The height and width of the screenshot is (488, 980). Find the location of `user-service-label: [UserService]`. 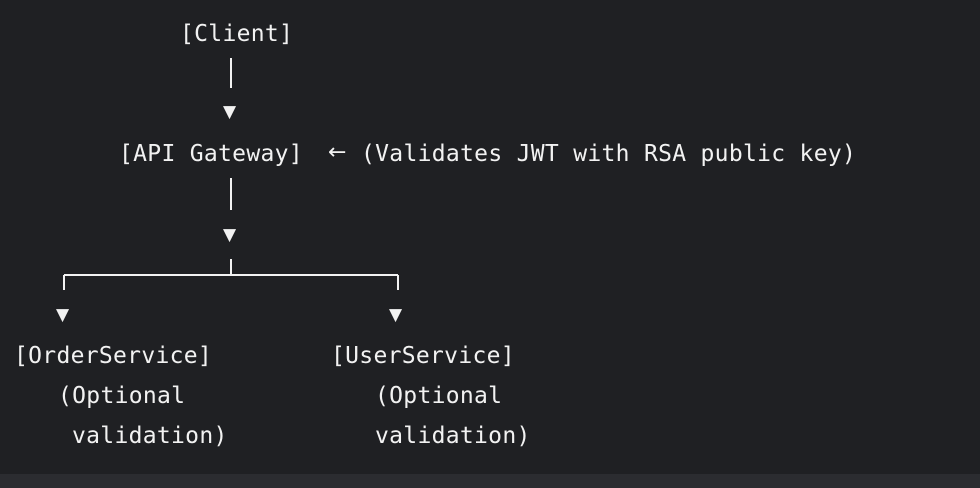

user-service-label: [UserService] is located at coordinates (423, 356).